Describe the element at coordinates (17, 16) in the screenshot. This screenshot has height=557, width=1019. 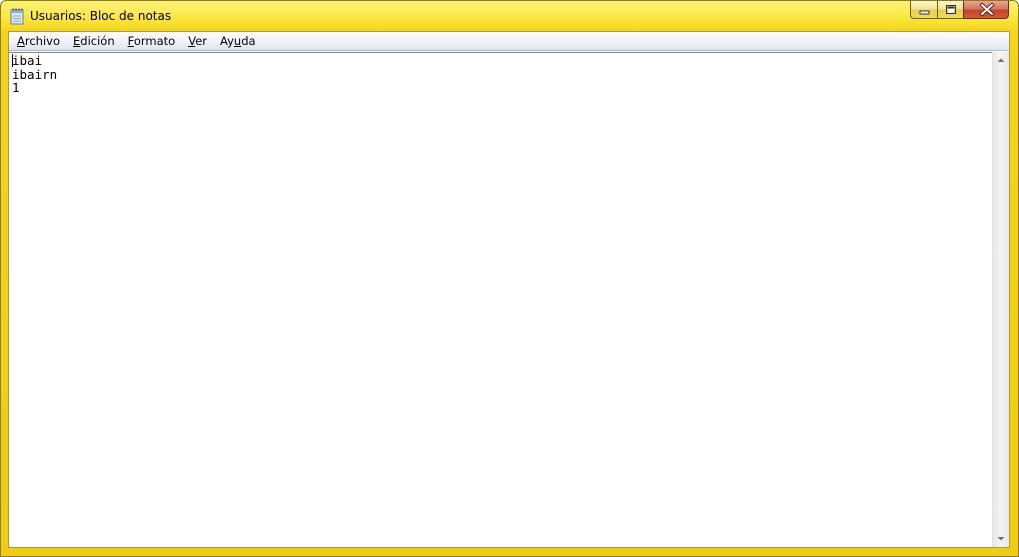
I see `notepad-icon` at that location.